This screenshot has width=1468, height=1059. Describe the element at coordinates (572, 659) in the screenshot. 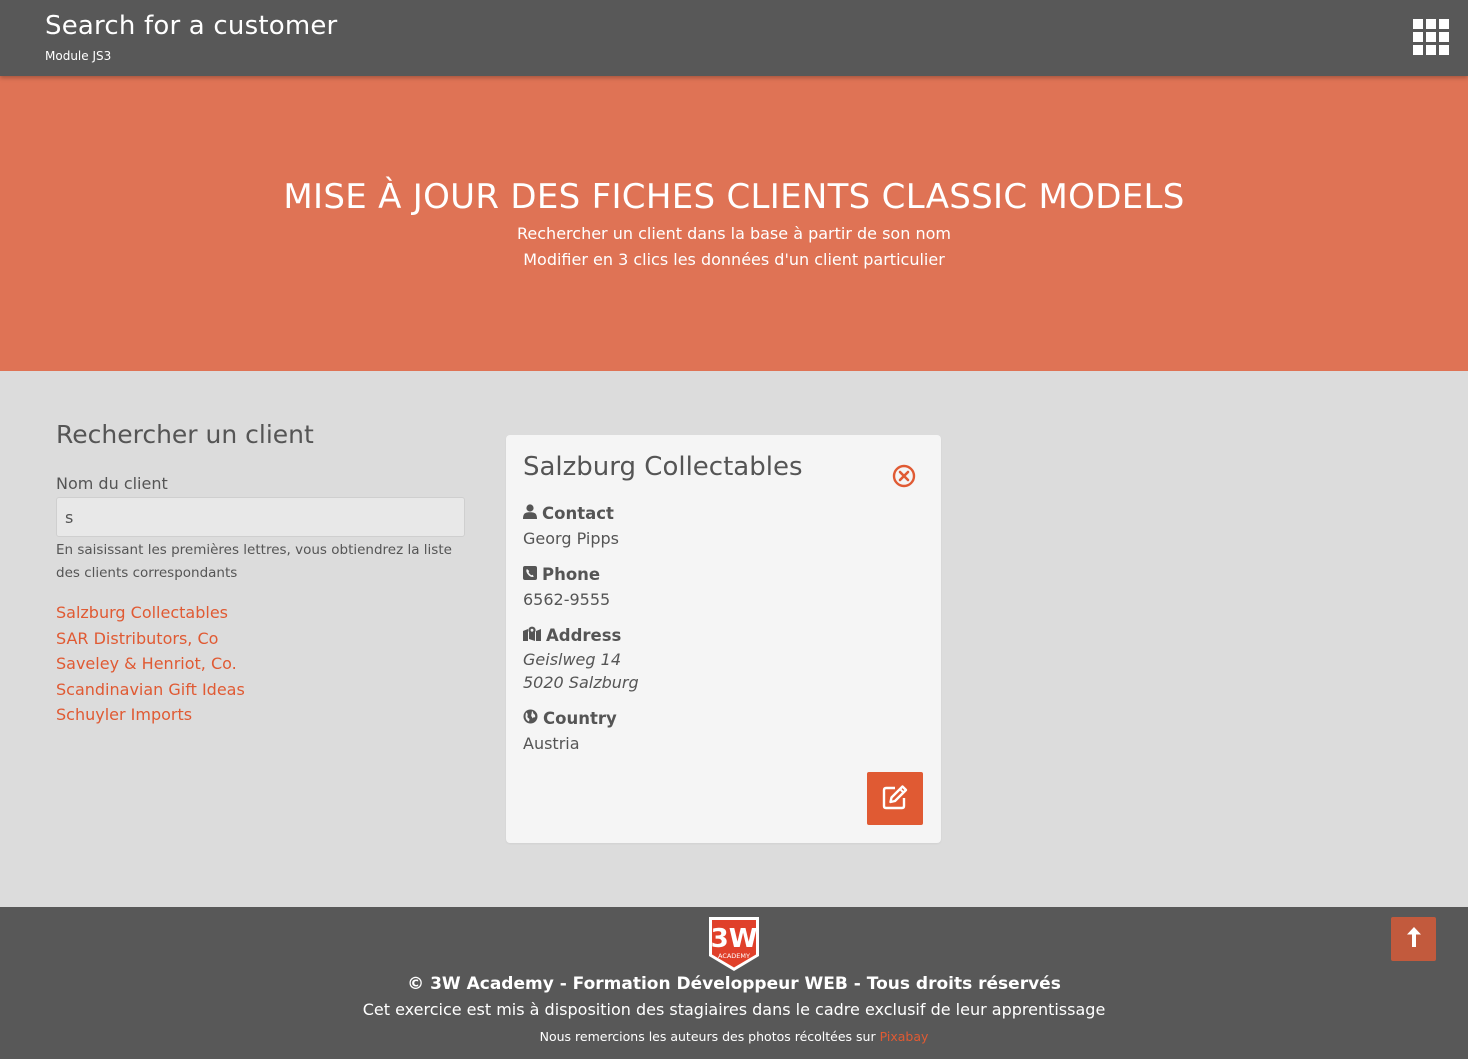

I see `address-line-1: Geislweg 14` at that location.